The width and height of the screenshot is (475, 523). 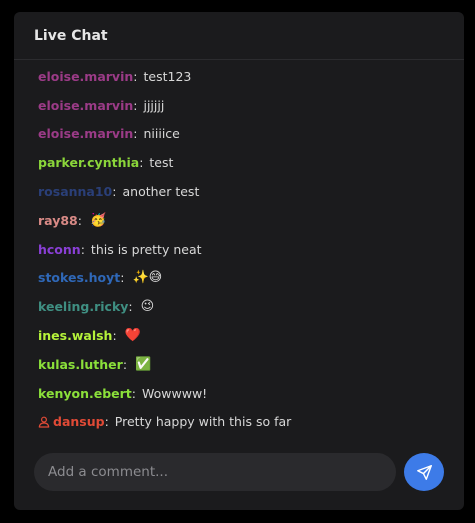 I want to click on comment-composer, so click(x=243, y=472).